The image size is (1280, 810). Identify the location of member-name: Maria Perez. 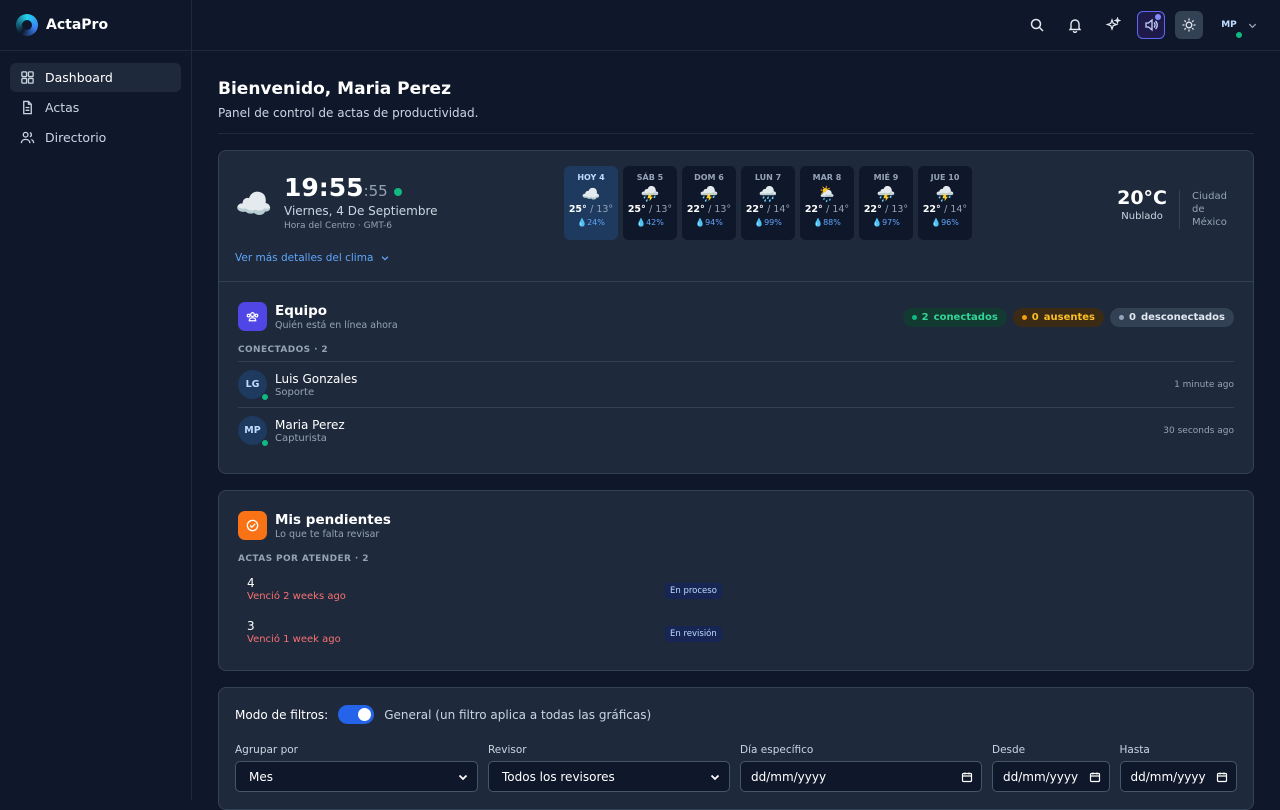
(310, 424).